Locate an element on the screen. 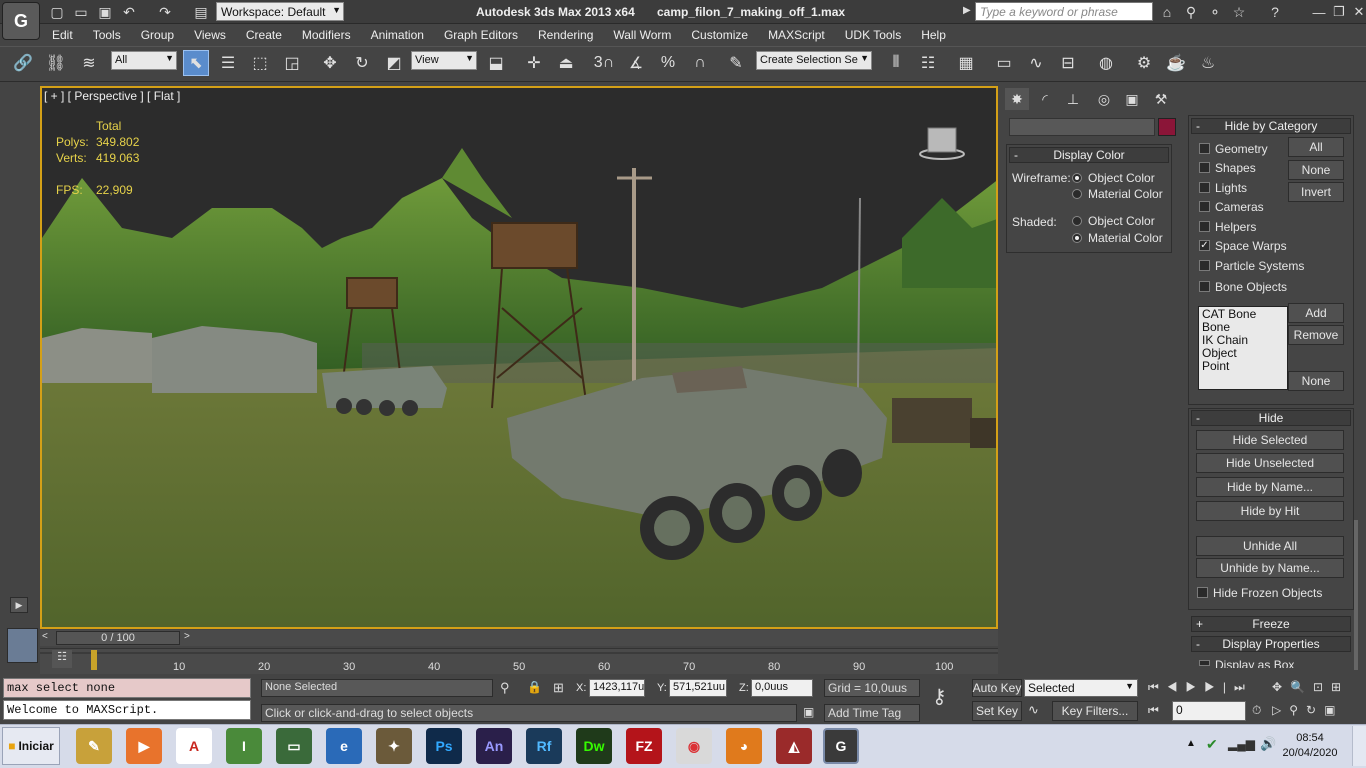  viewcube-icon is located at coordinates (942, 142).